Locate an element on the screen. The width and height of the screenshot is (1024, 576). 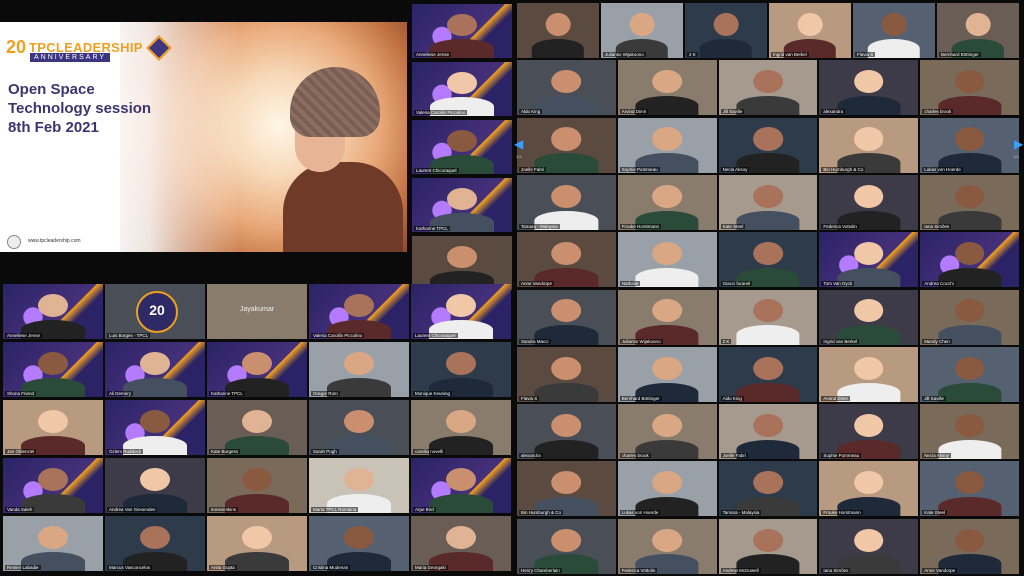
participant-tile: Reinier Labadie is located at coordinates (53, 543).